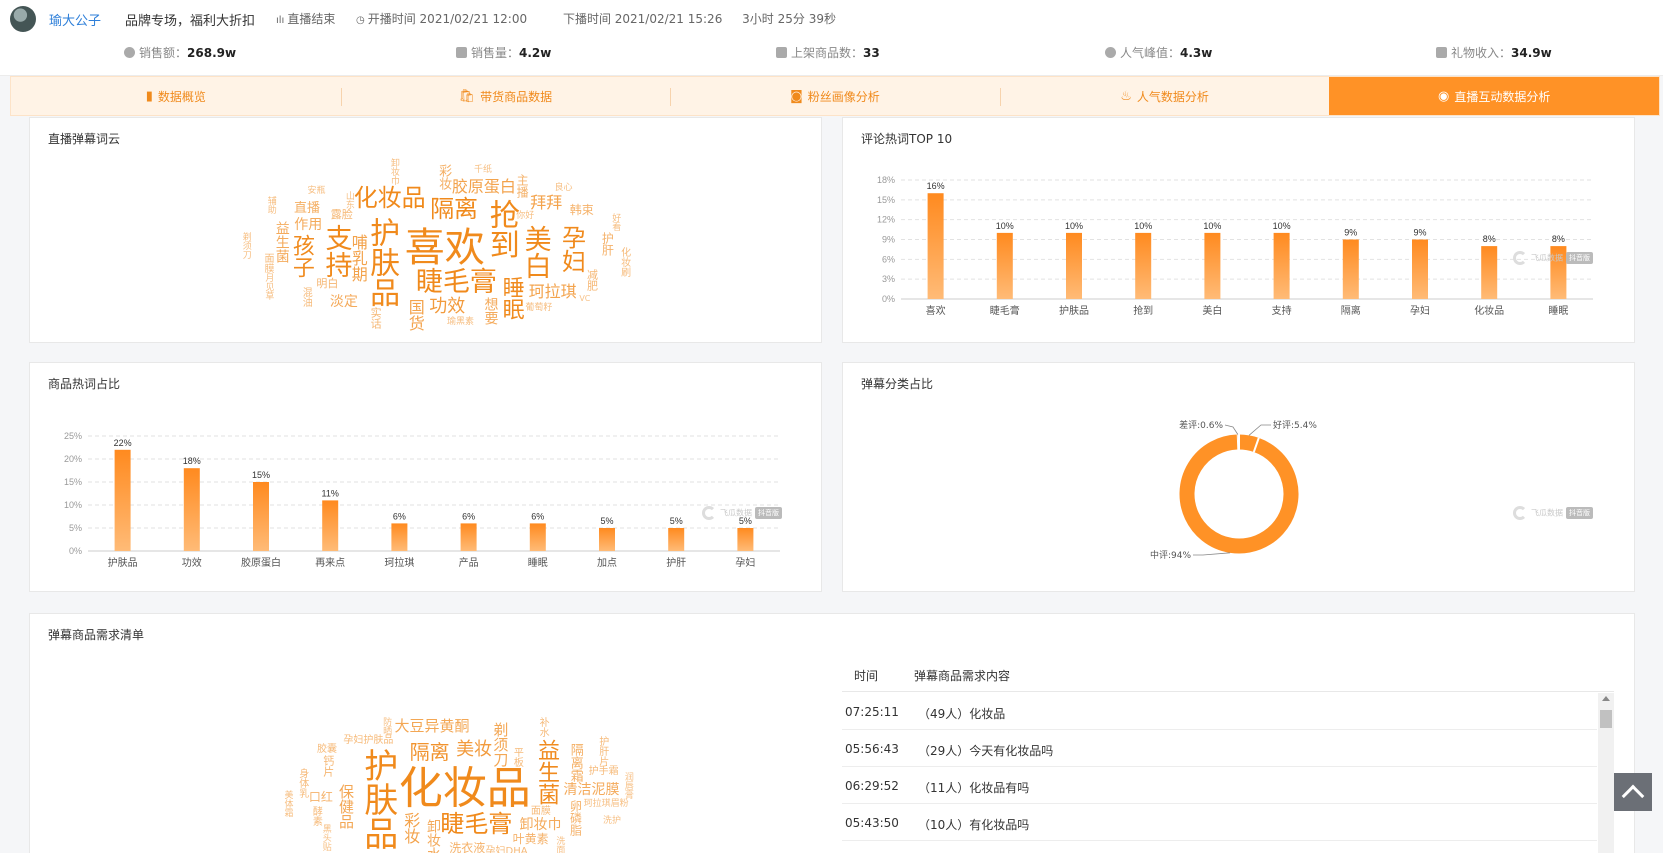 The height and width of the screenshot is (853, 1663). I want to click on end-time: 下播时间 2021/02/21 15:26, so click(642, 19).